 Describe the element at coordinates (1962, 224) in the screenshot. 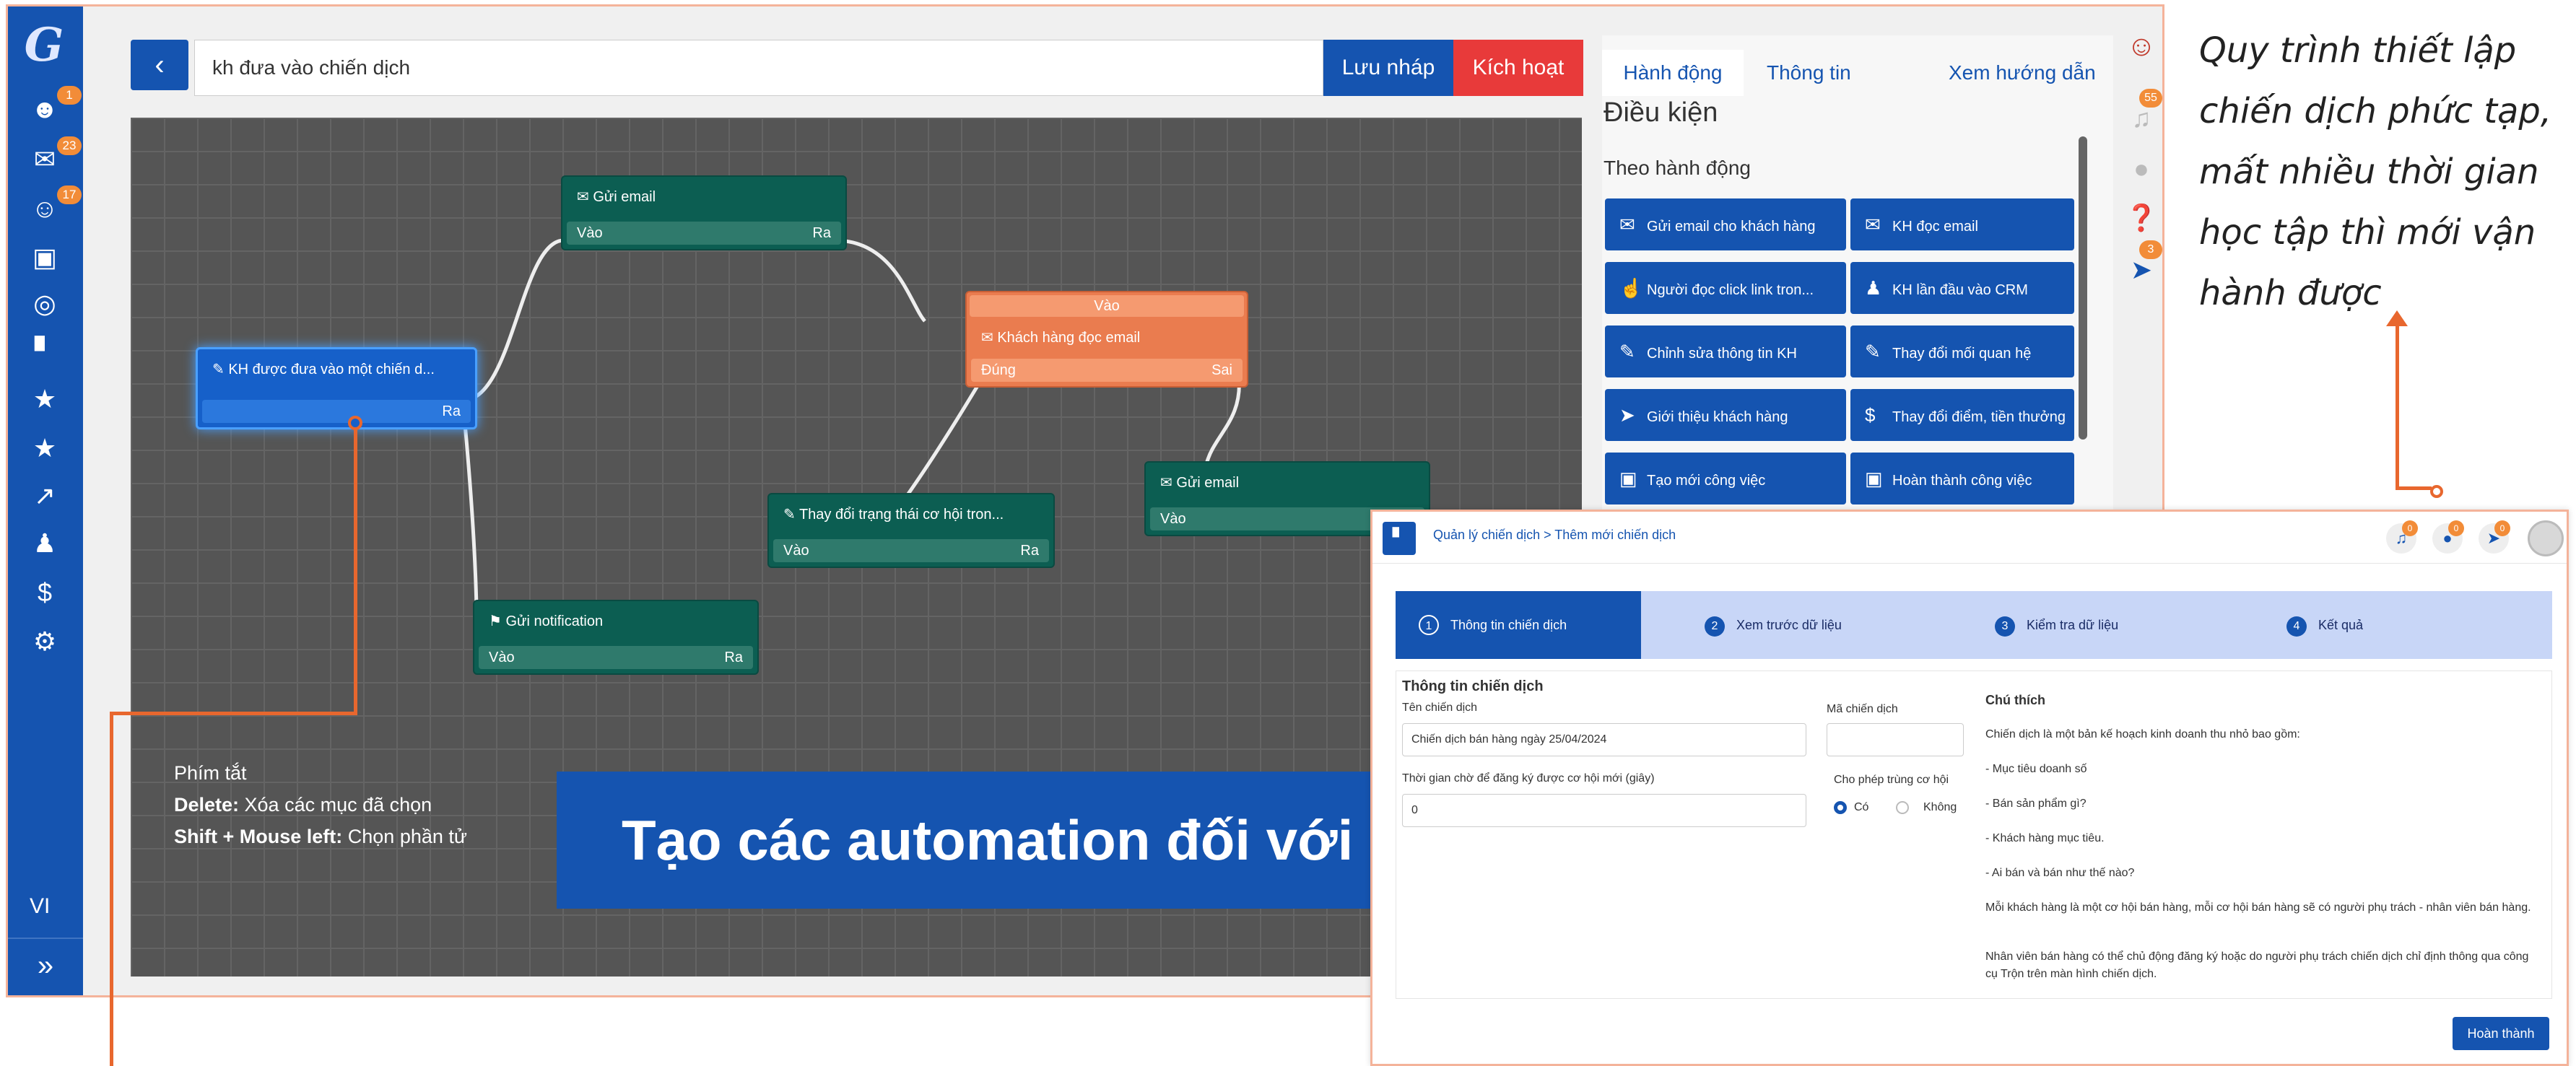

I see `action-read-email: ✉ KH đọc email` at that location.